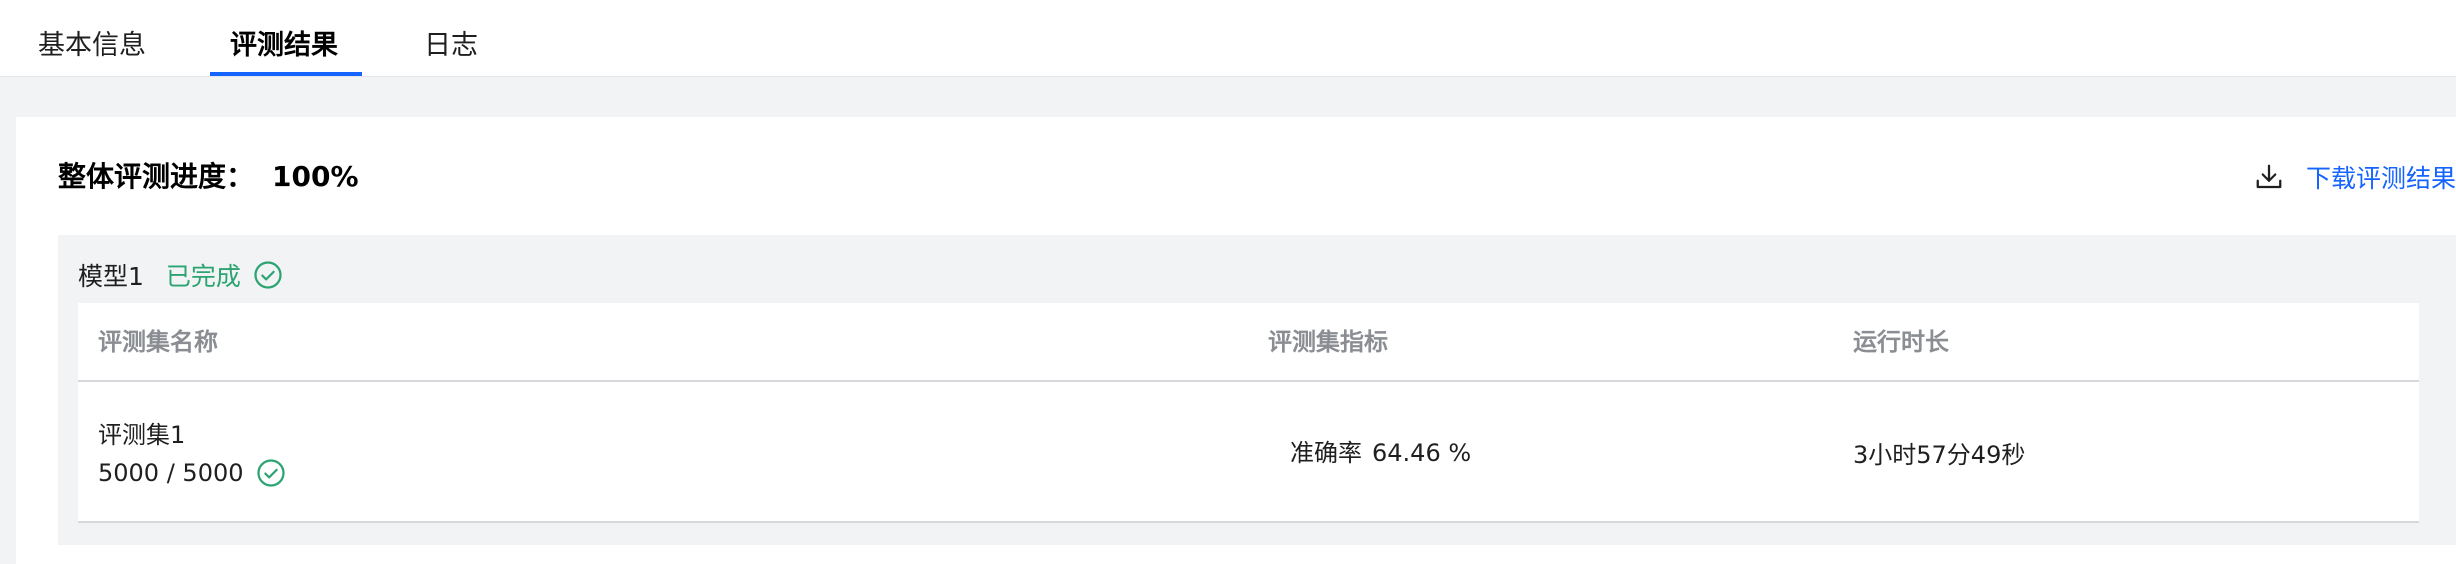  What do you see at coordinates (286, 74) in the screenshot?
I see `active-tab-indicator` at bounding box center [286, 74].